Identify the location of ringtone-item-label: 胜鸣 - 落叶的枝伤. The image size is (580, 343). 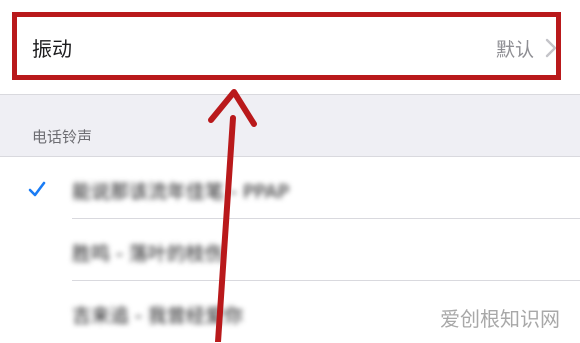
(148, 254).